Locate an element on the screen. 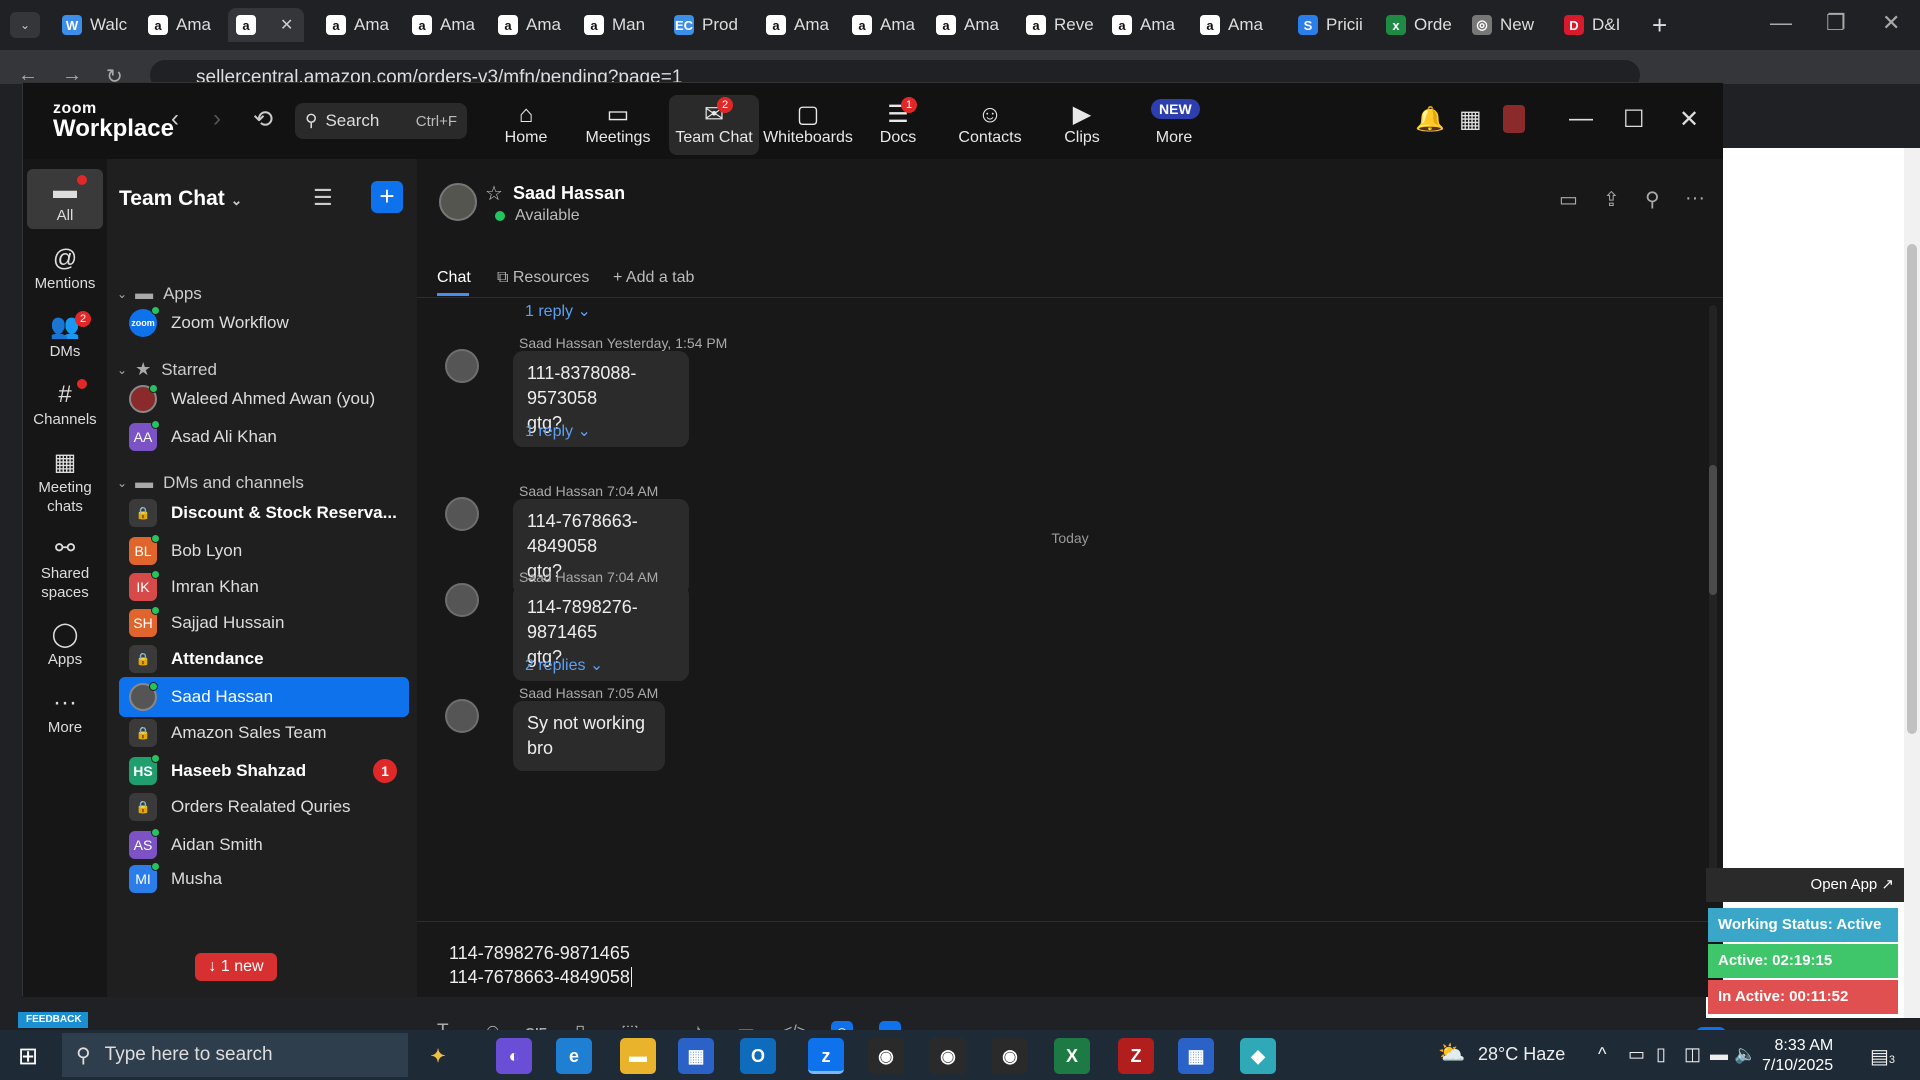 The image size is (1920, 1080). zoom-maximize-icon: ☐ is located at coordinates (1634, 119).